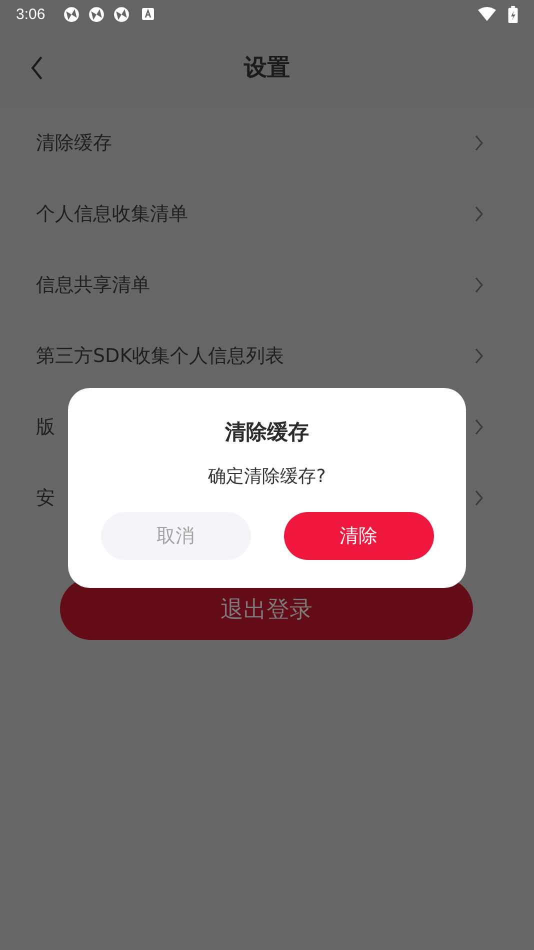  Describe the element at coordinates (267, 476) in the screenshot. I see `dialog-message: 确定清除缓存?` at that location.